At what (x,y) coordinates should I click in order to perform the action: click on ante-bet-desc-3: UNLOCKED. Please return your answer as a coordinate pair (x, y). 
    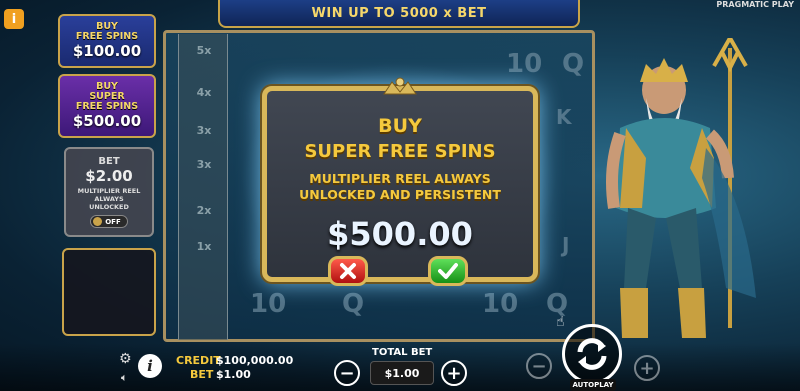
    Looking at the image, I should click on (109, 207).